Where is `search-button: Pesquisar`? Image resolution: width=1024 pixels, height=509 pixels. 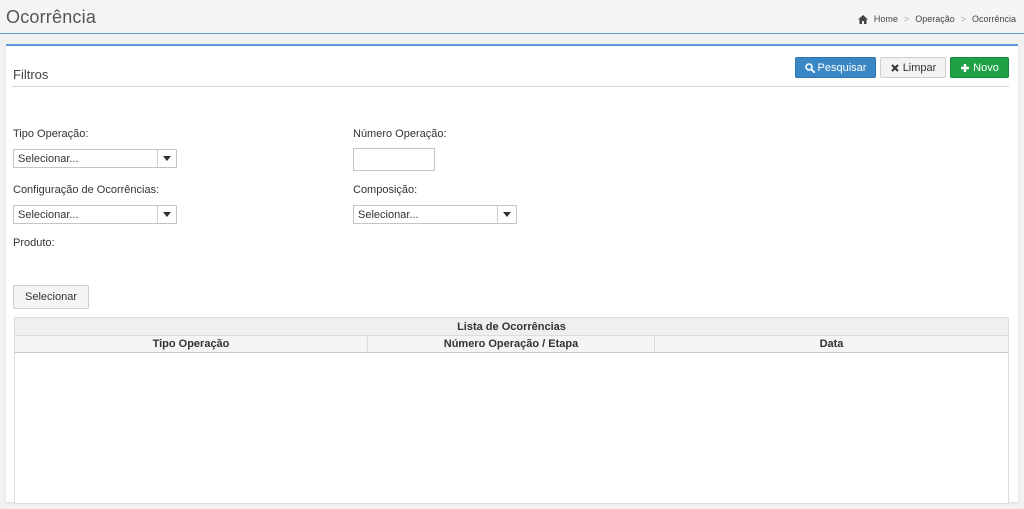 search-button: Pesquisar is located at coordinates (835, 67).